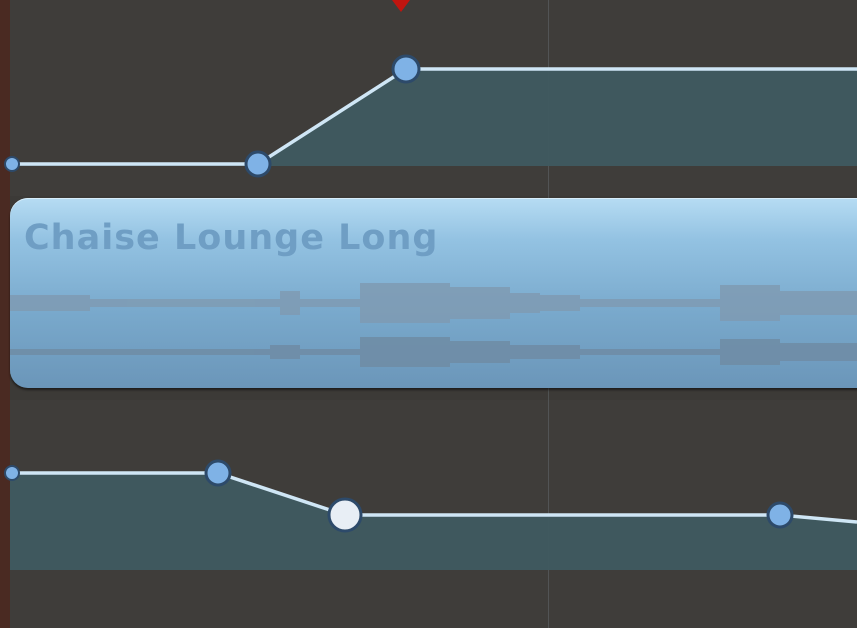 This screenshot has width=857, height=628. What do you see at coordinates (401, 6) in the screenshot?
I see `playhead-triangle-icon` at bounding box center [401, 6].